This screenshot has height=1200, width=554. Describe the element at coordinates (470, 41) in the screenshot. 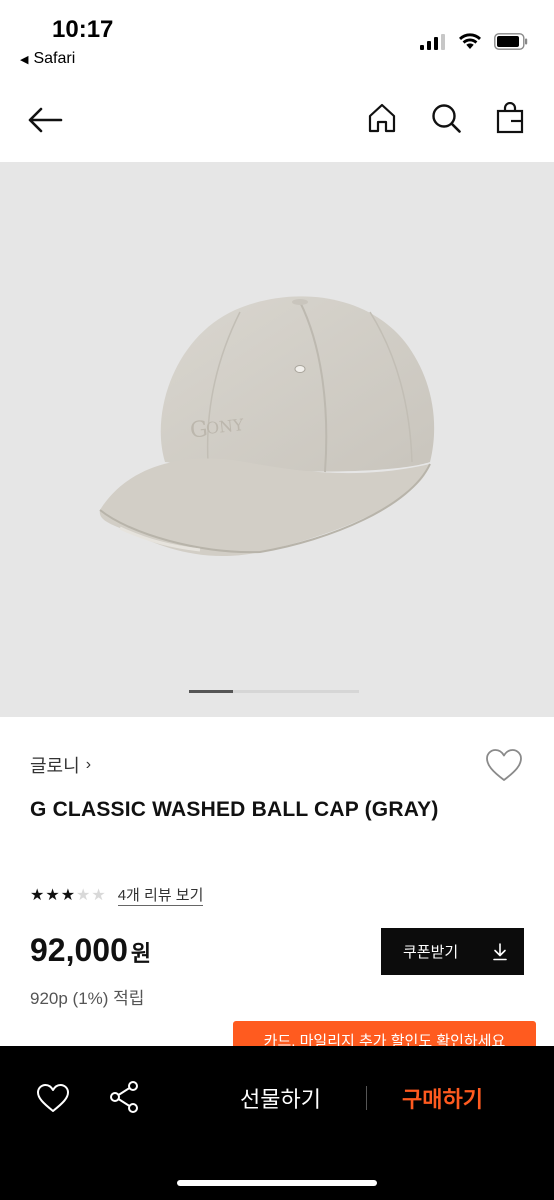

I see `wifi-icon` at that location.